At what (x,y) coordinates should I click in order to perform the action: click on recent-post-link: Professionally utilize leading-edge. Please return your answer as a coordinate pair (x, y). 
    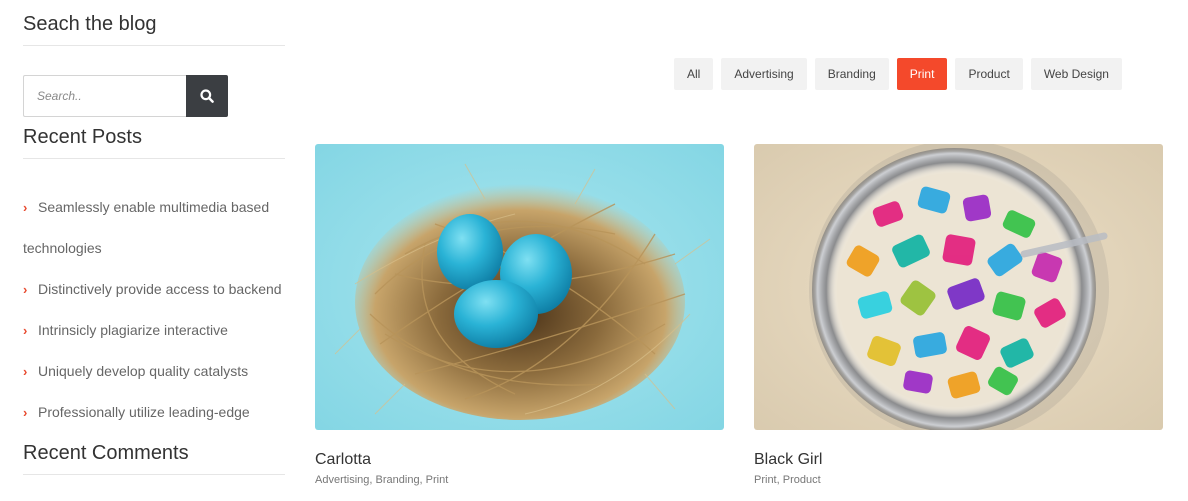
    Looking at the image, I should click on (144, 412).